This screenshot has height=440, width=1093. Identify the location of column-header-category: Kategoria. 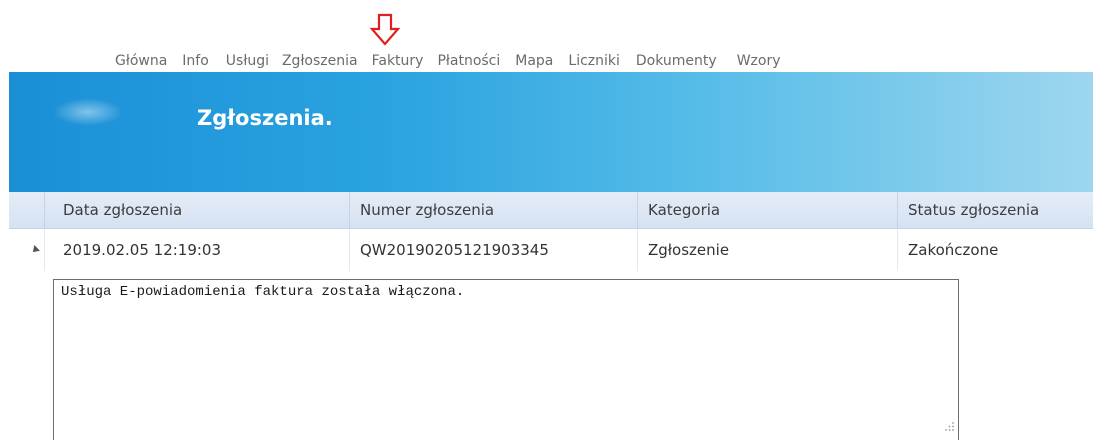
(767, 210).